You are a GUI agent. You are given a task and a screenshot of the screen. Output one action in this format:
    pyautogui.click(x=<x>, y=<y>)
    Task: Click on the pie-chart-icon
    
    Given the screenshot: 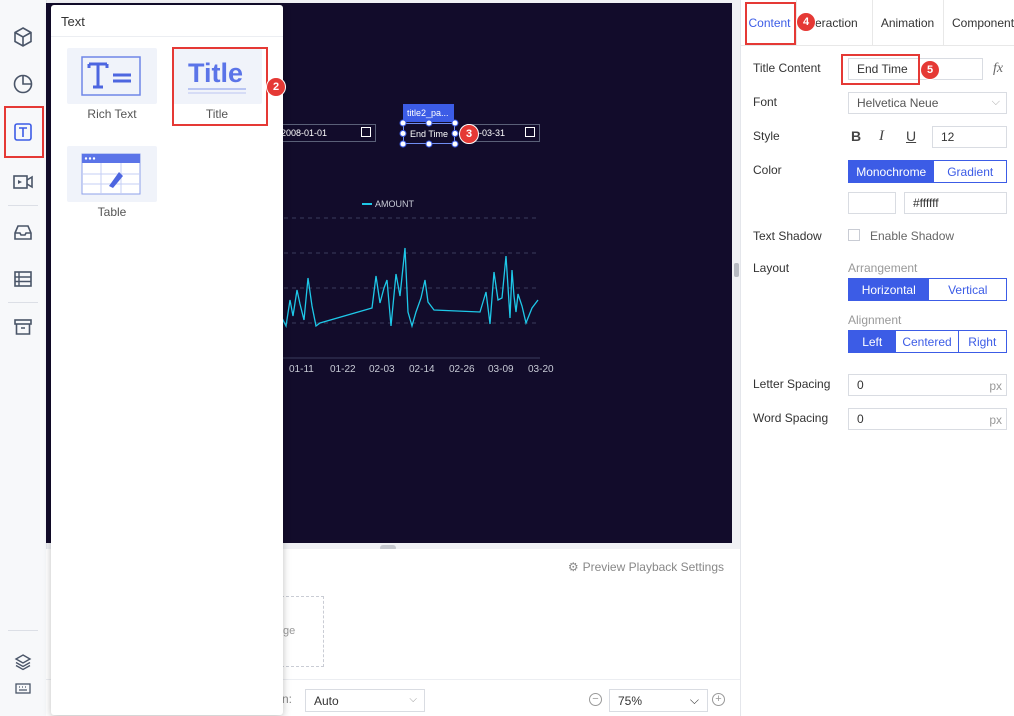 What is the action you would take?
    pyautogui.click(x=23, y=84)
    